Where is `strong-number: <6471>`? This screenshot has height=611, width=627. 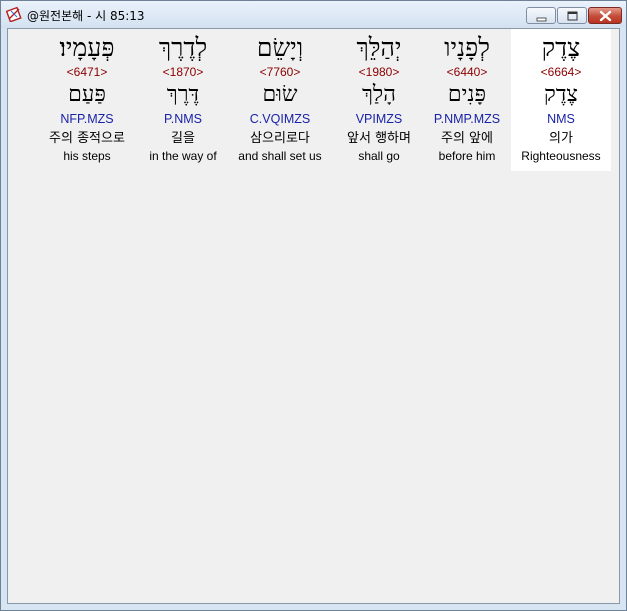 strong-number: <6471> is located at coordinates (87, 72).